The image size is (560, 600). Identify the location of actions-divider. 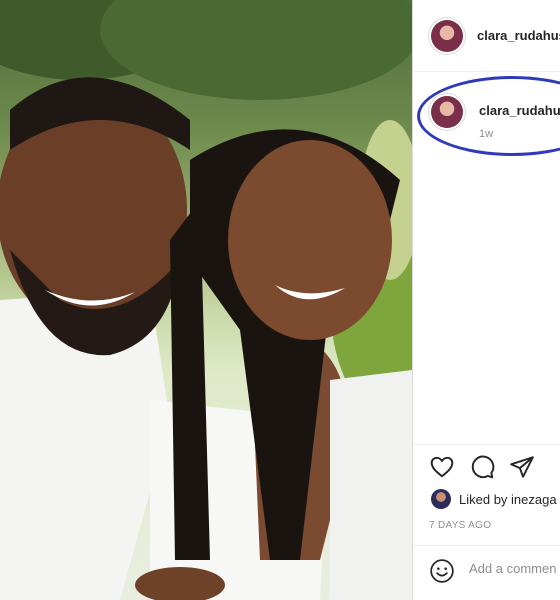
(486, 444).